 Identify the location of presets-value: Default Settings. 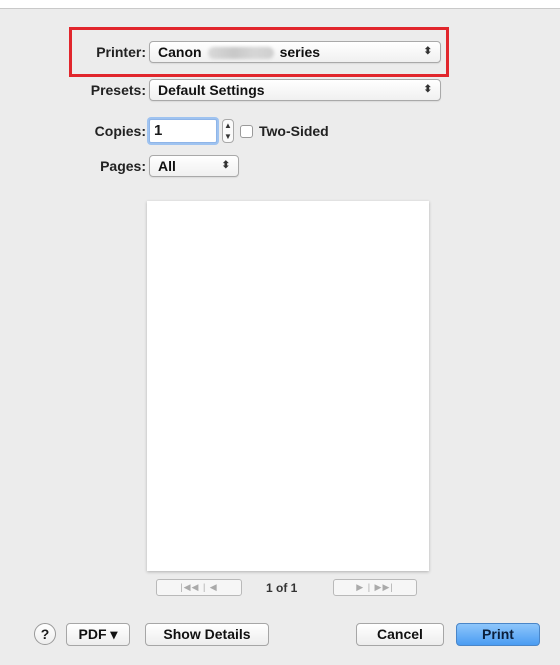
(211, 90).